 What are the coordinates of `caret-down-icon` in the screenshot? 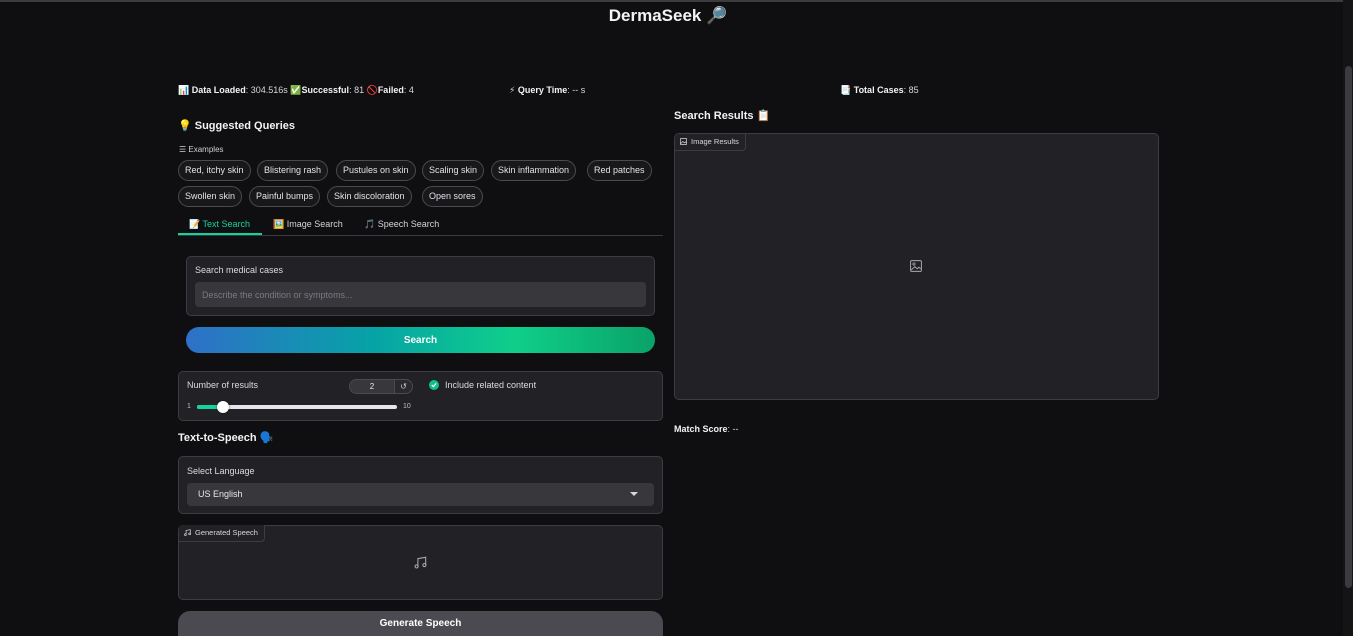 It's located at (634, 494).